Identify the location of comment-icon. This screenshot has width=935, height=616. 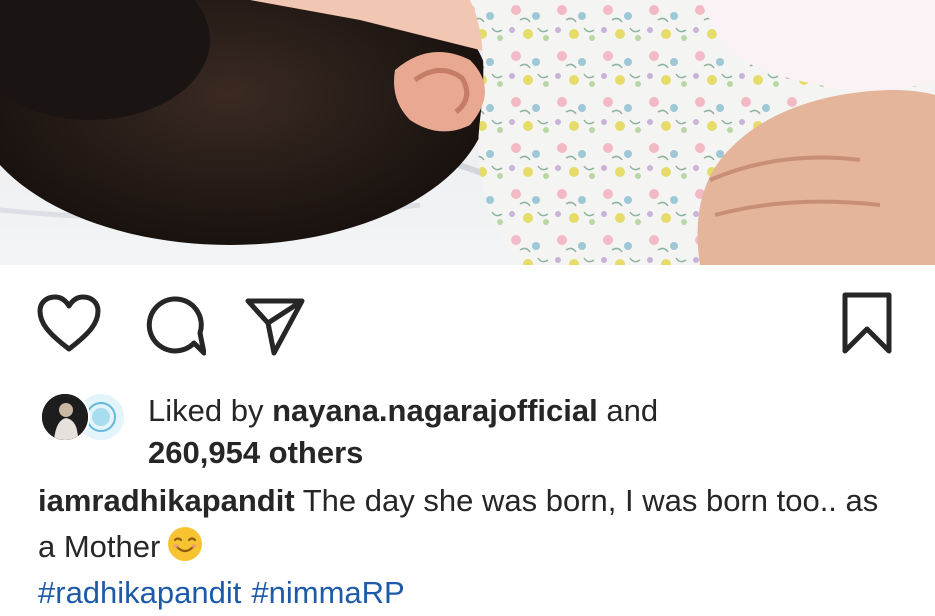
(174, 326).